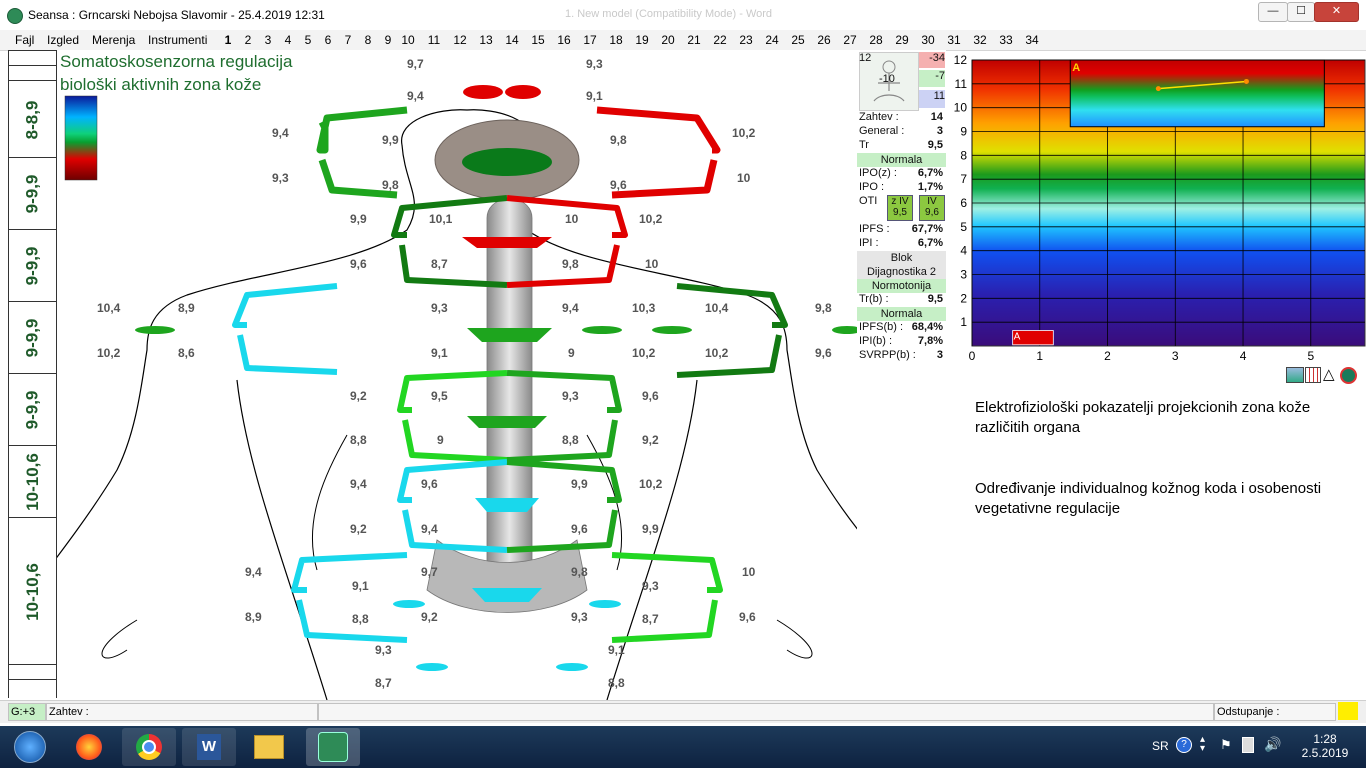 The width and height of the screenshot is (1366, 768). What do you see at coordinates (932, 60) in the screenshot?
I see `top-value-2: -34` at bounding box center [932, 60].